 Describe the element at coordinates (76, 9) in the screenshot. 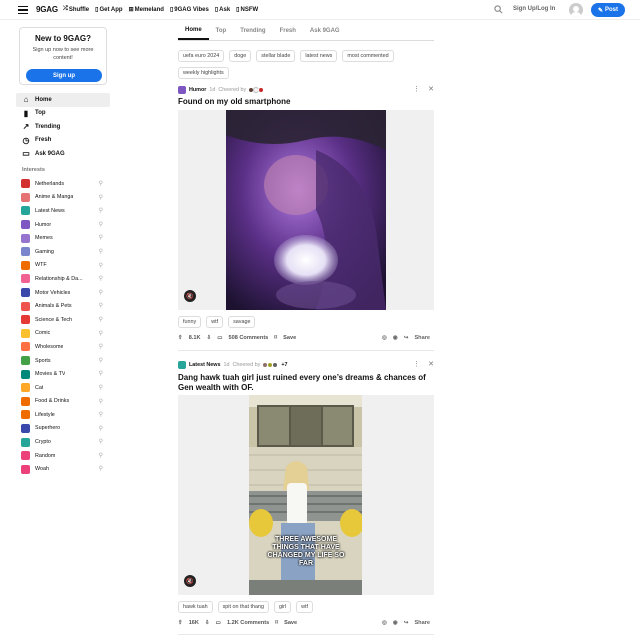

I see `top-nav-shuffle: ⤮ Shuffle` at that location.